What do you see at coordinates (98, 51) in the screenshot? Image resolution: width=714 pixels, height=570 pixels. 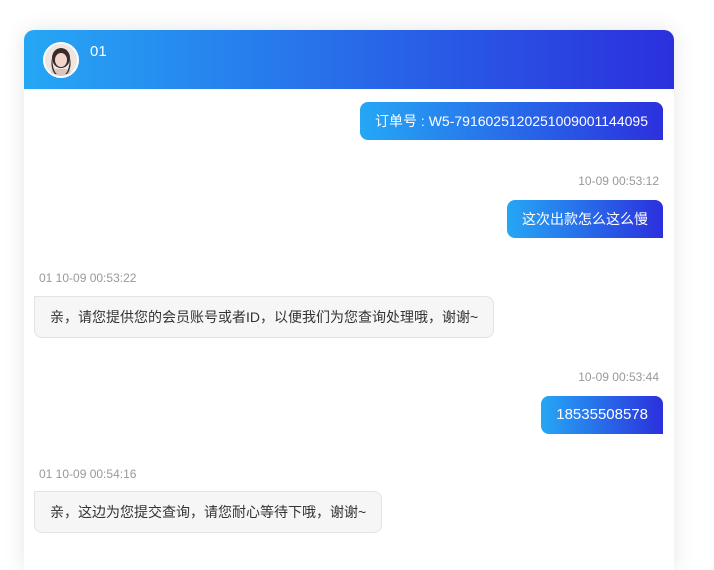 I see `contact-name: 01` at bounding box center [98, 51].